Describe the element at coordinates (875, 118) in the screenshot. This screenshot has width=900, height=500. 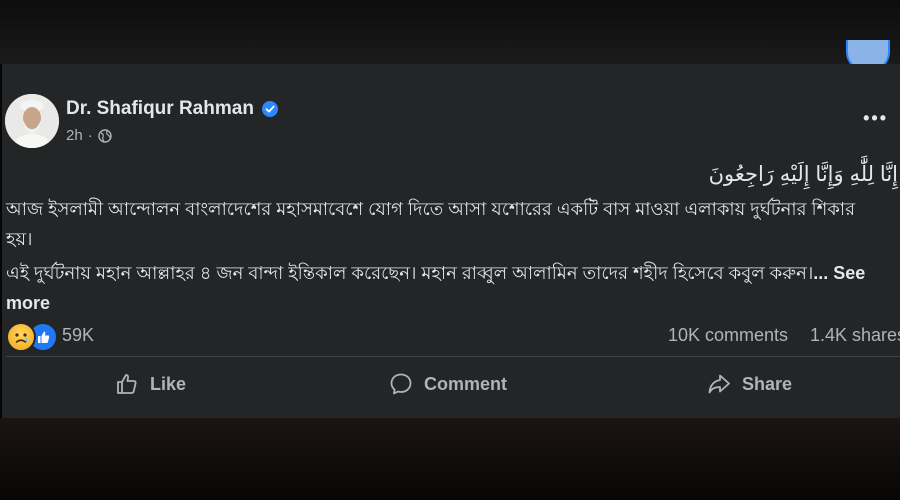
I see `more-options-button: •••` at that location.